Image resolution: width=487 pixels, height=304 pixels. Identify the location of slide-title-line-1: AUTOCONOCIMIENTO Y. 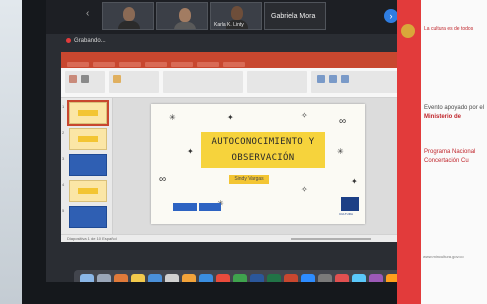
(263, 142).